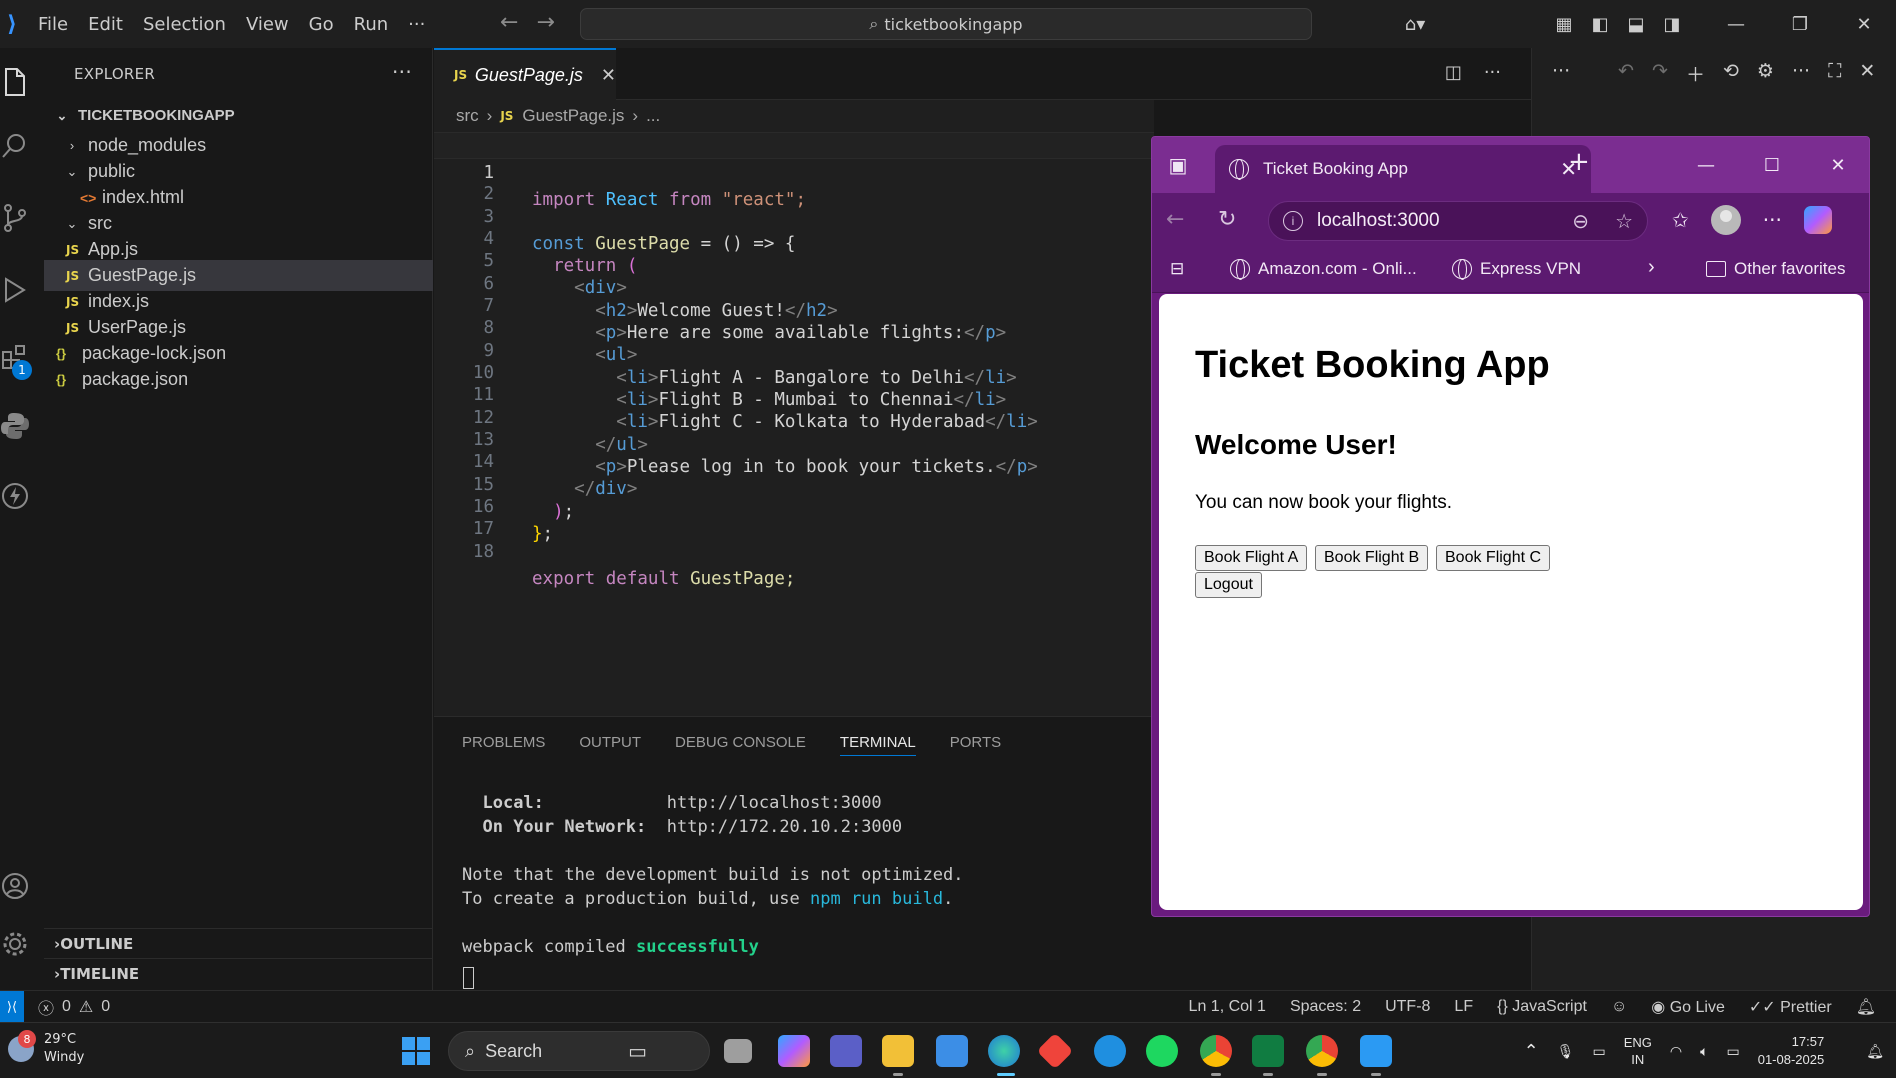 Image resolution: width=1896 pixels, height=1078 pixels. What do you see at coordinates (1695, 73) in the screenshot?
I see `plus-icon: ＋` at bounding box center [1695, 73].